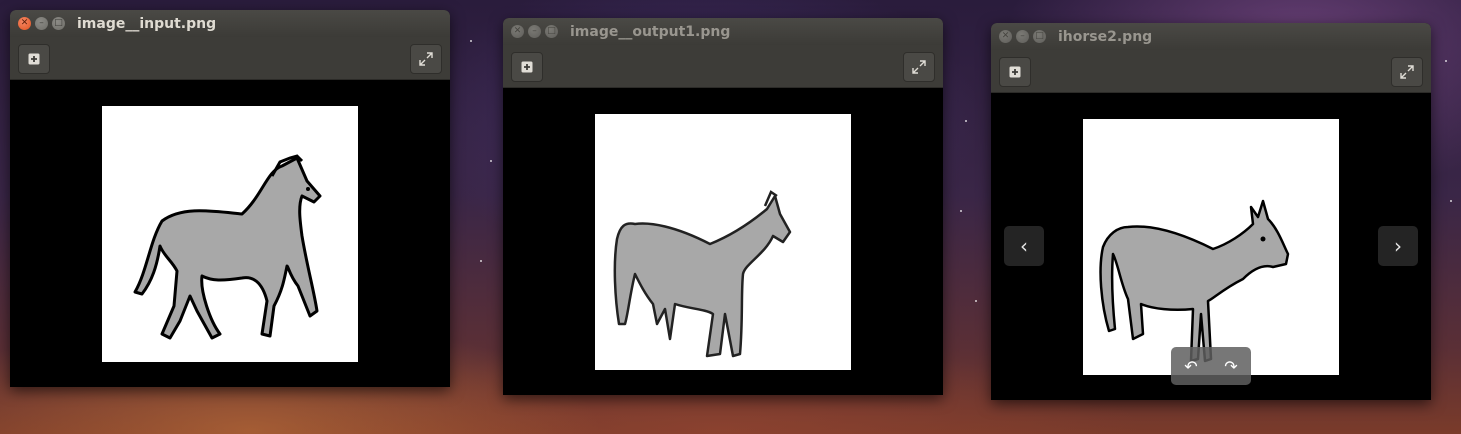 The width and height of the screenshot is (1461, 434). Describe the element at coordinates (1211, 366) in the screenshot. I see `rotate-controls: ↶ ↷` at that location.